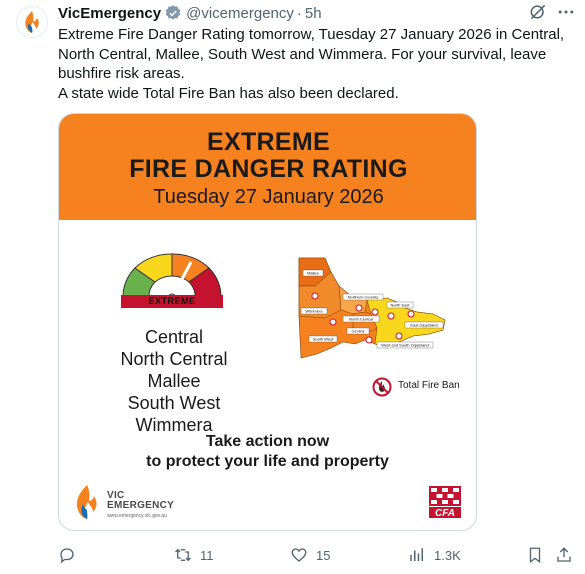 Image resolution: width=585 pixels, height=574 pixels. I want to click on district-item: Central, so click(174, 337).